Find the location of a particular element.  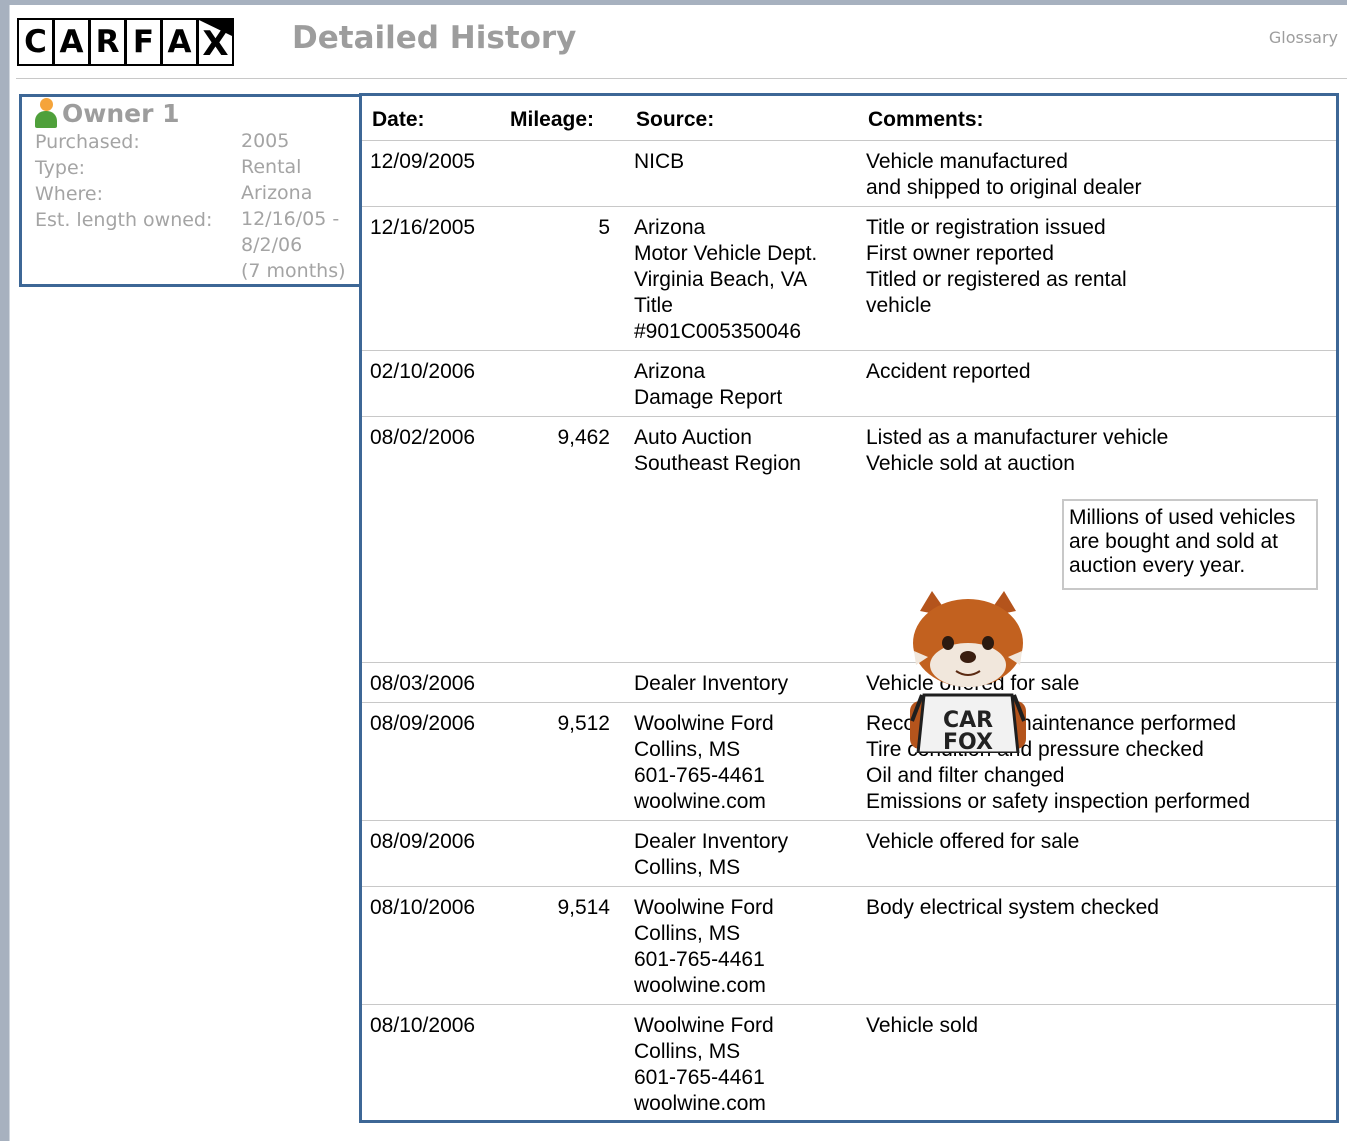

row-mileage: 9,462 is located at coordinates (583, 437).